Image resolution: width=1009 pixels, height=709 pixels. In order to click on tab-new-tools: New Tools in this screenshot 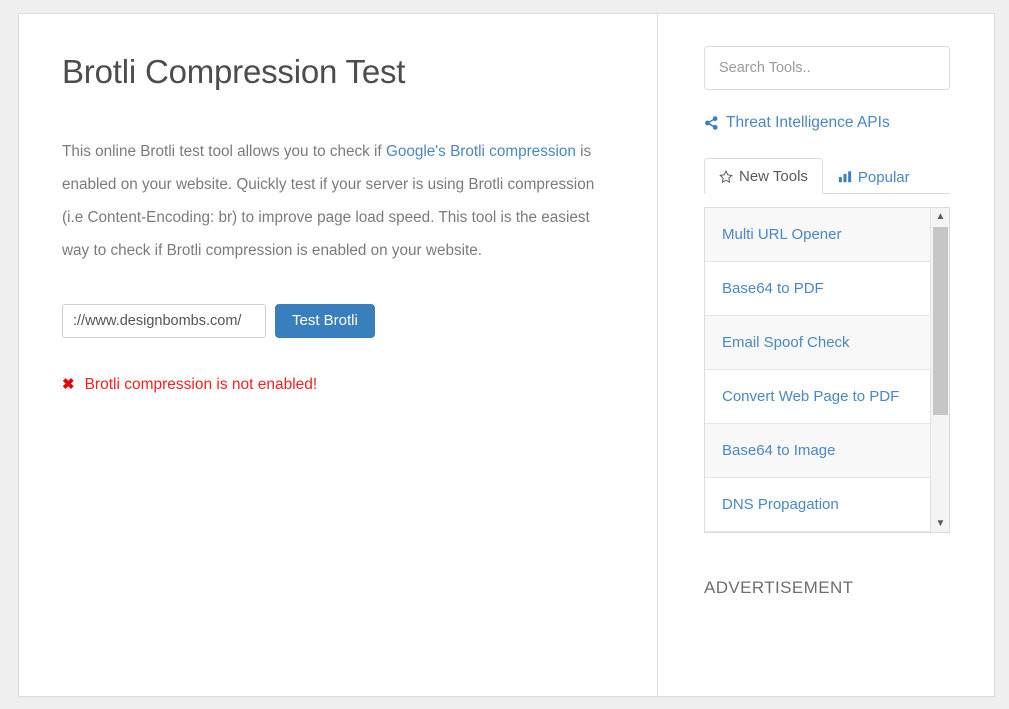, I will do `click(763, 176)`.